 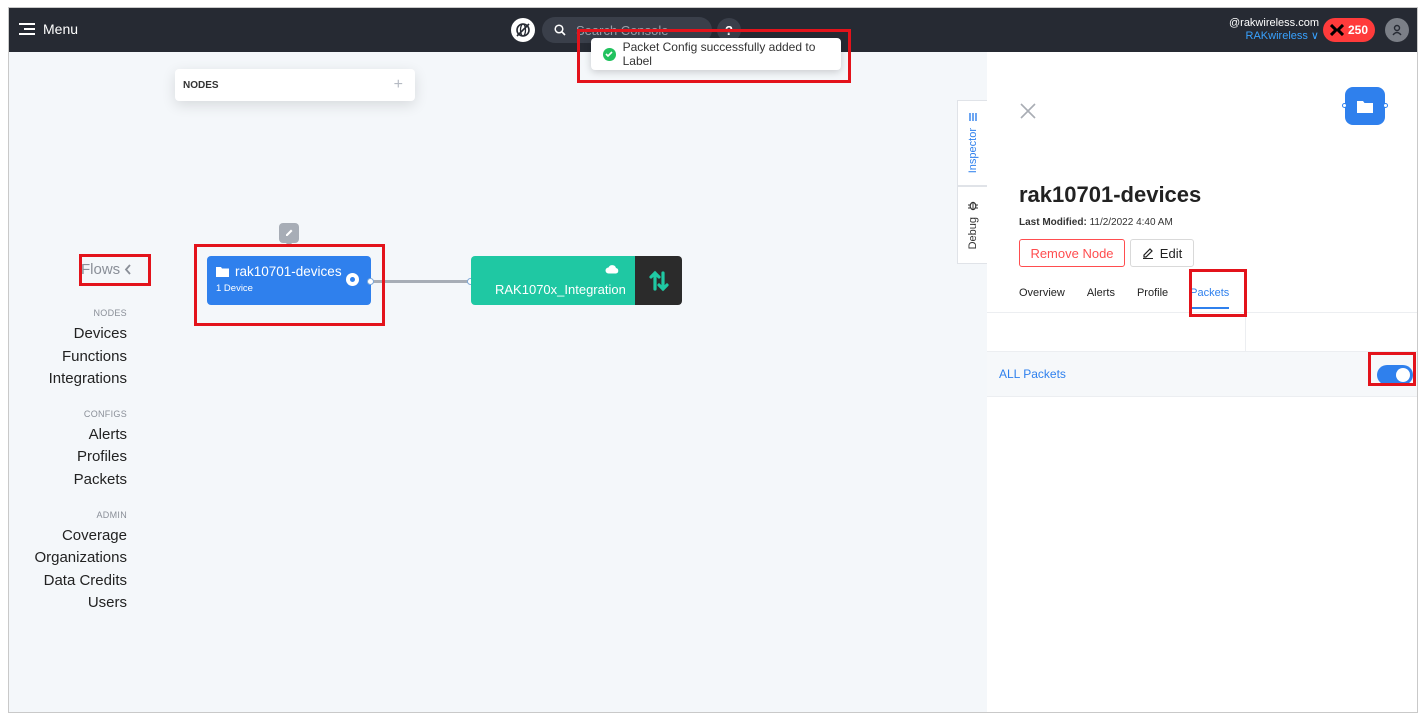 What do you see at coordinates (289, 280) in the screenshot?
I see `device-label-node: rak10701-devices 1 Device` at bounding box center [289, 280].